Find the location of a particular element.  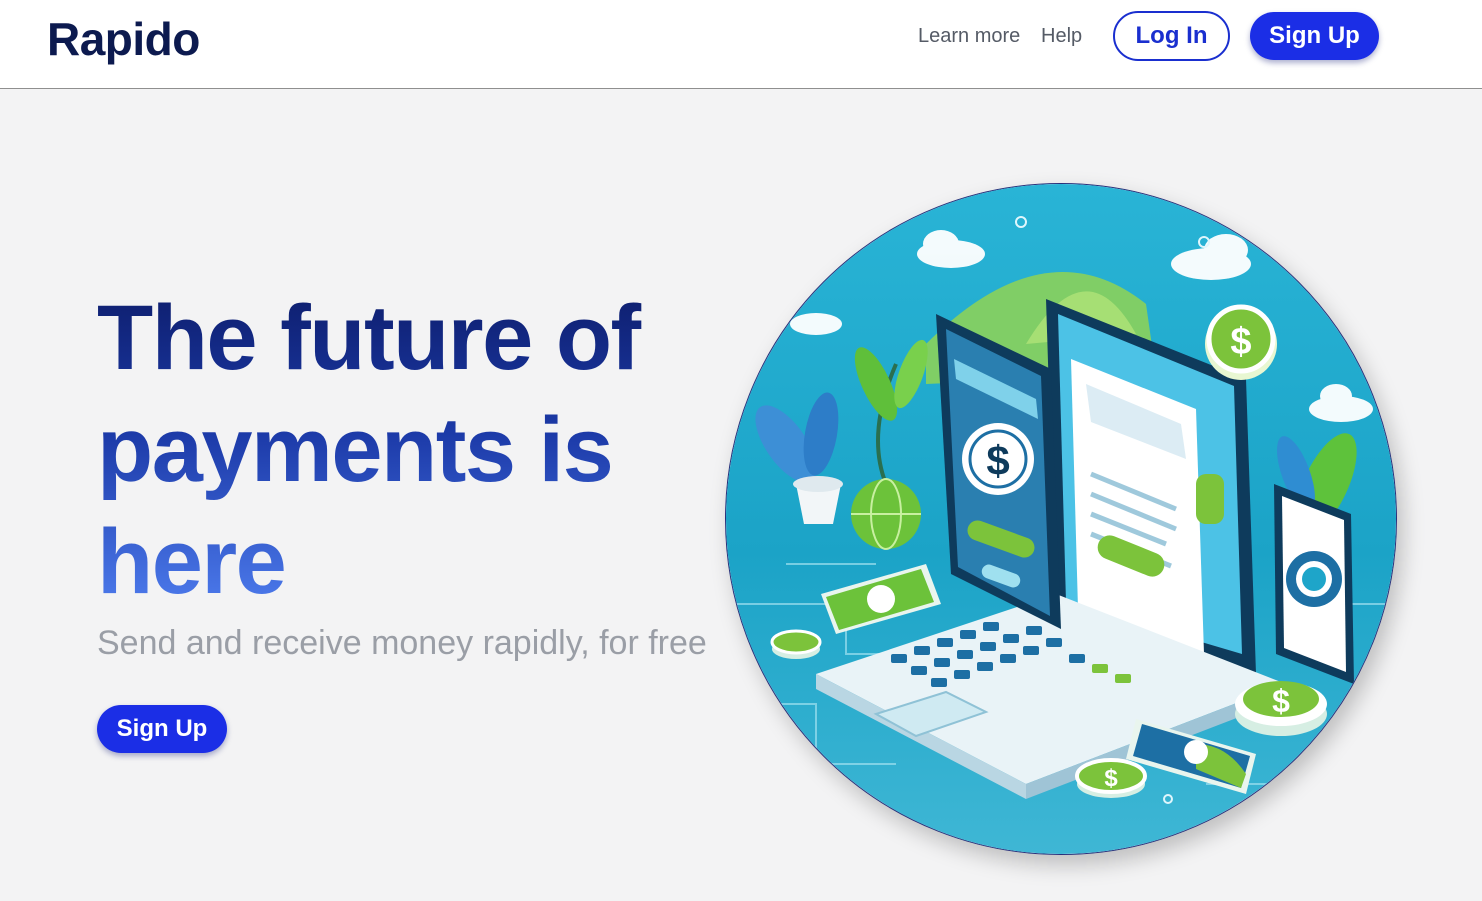

navbar: Rapido Learn more Help Log In Sign Up is located at coordinates (741, 44).